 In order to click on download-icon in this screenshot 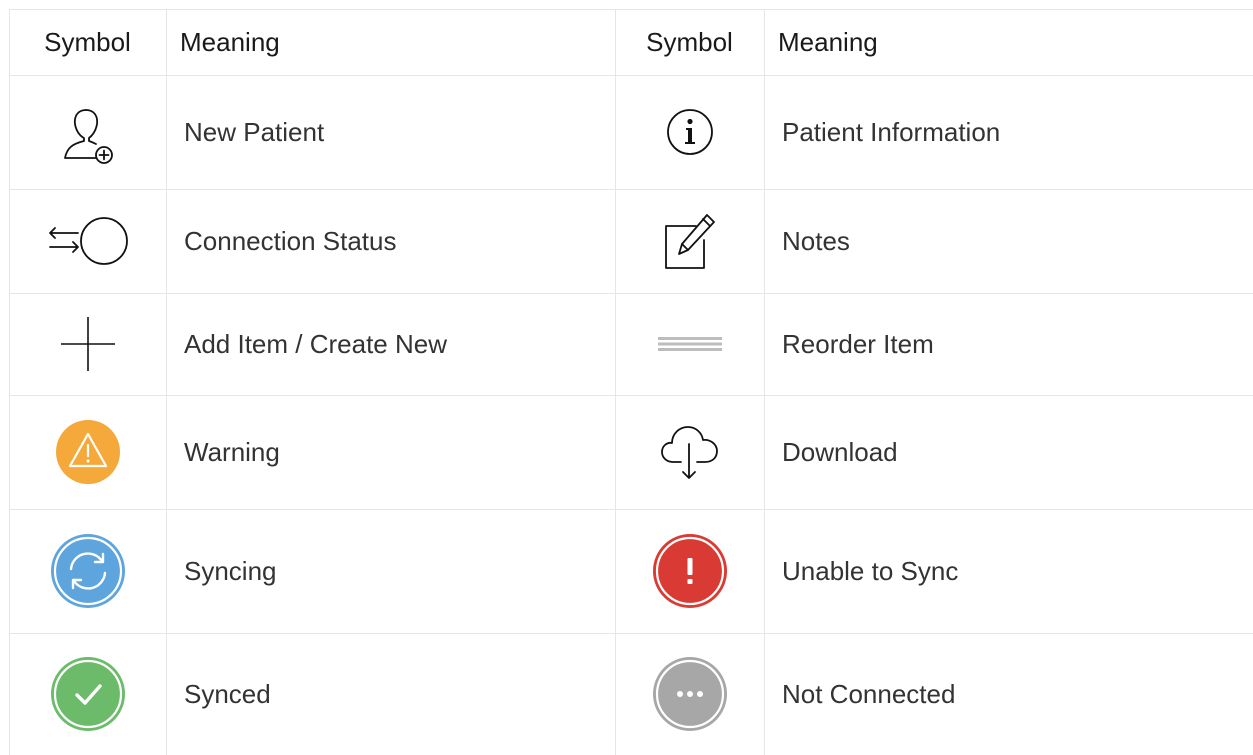, I will do `click(689, 452)`.